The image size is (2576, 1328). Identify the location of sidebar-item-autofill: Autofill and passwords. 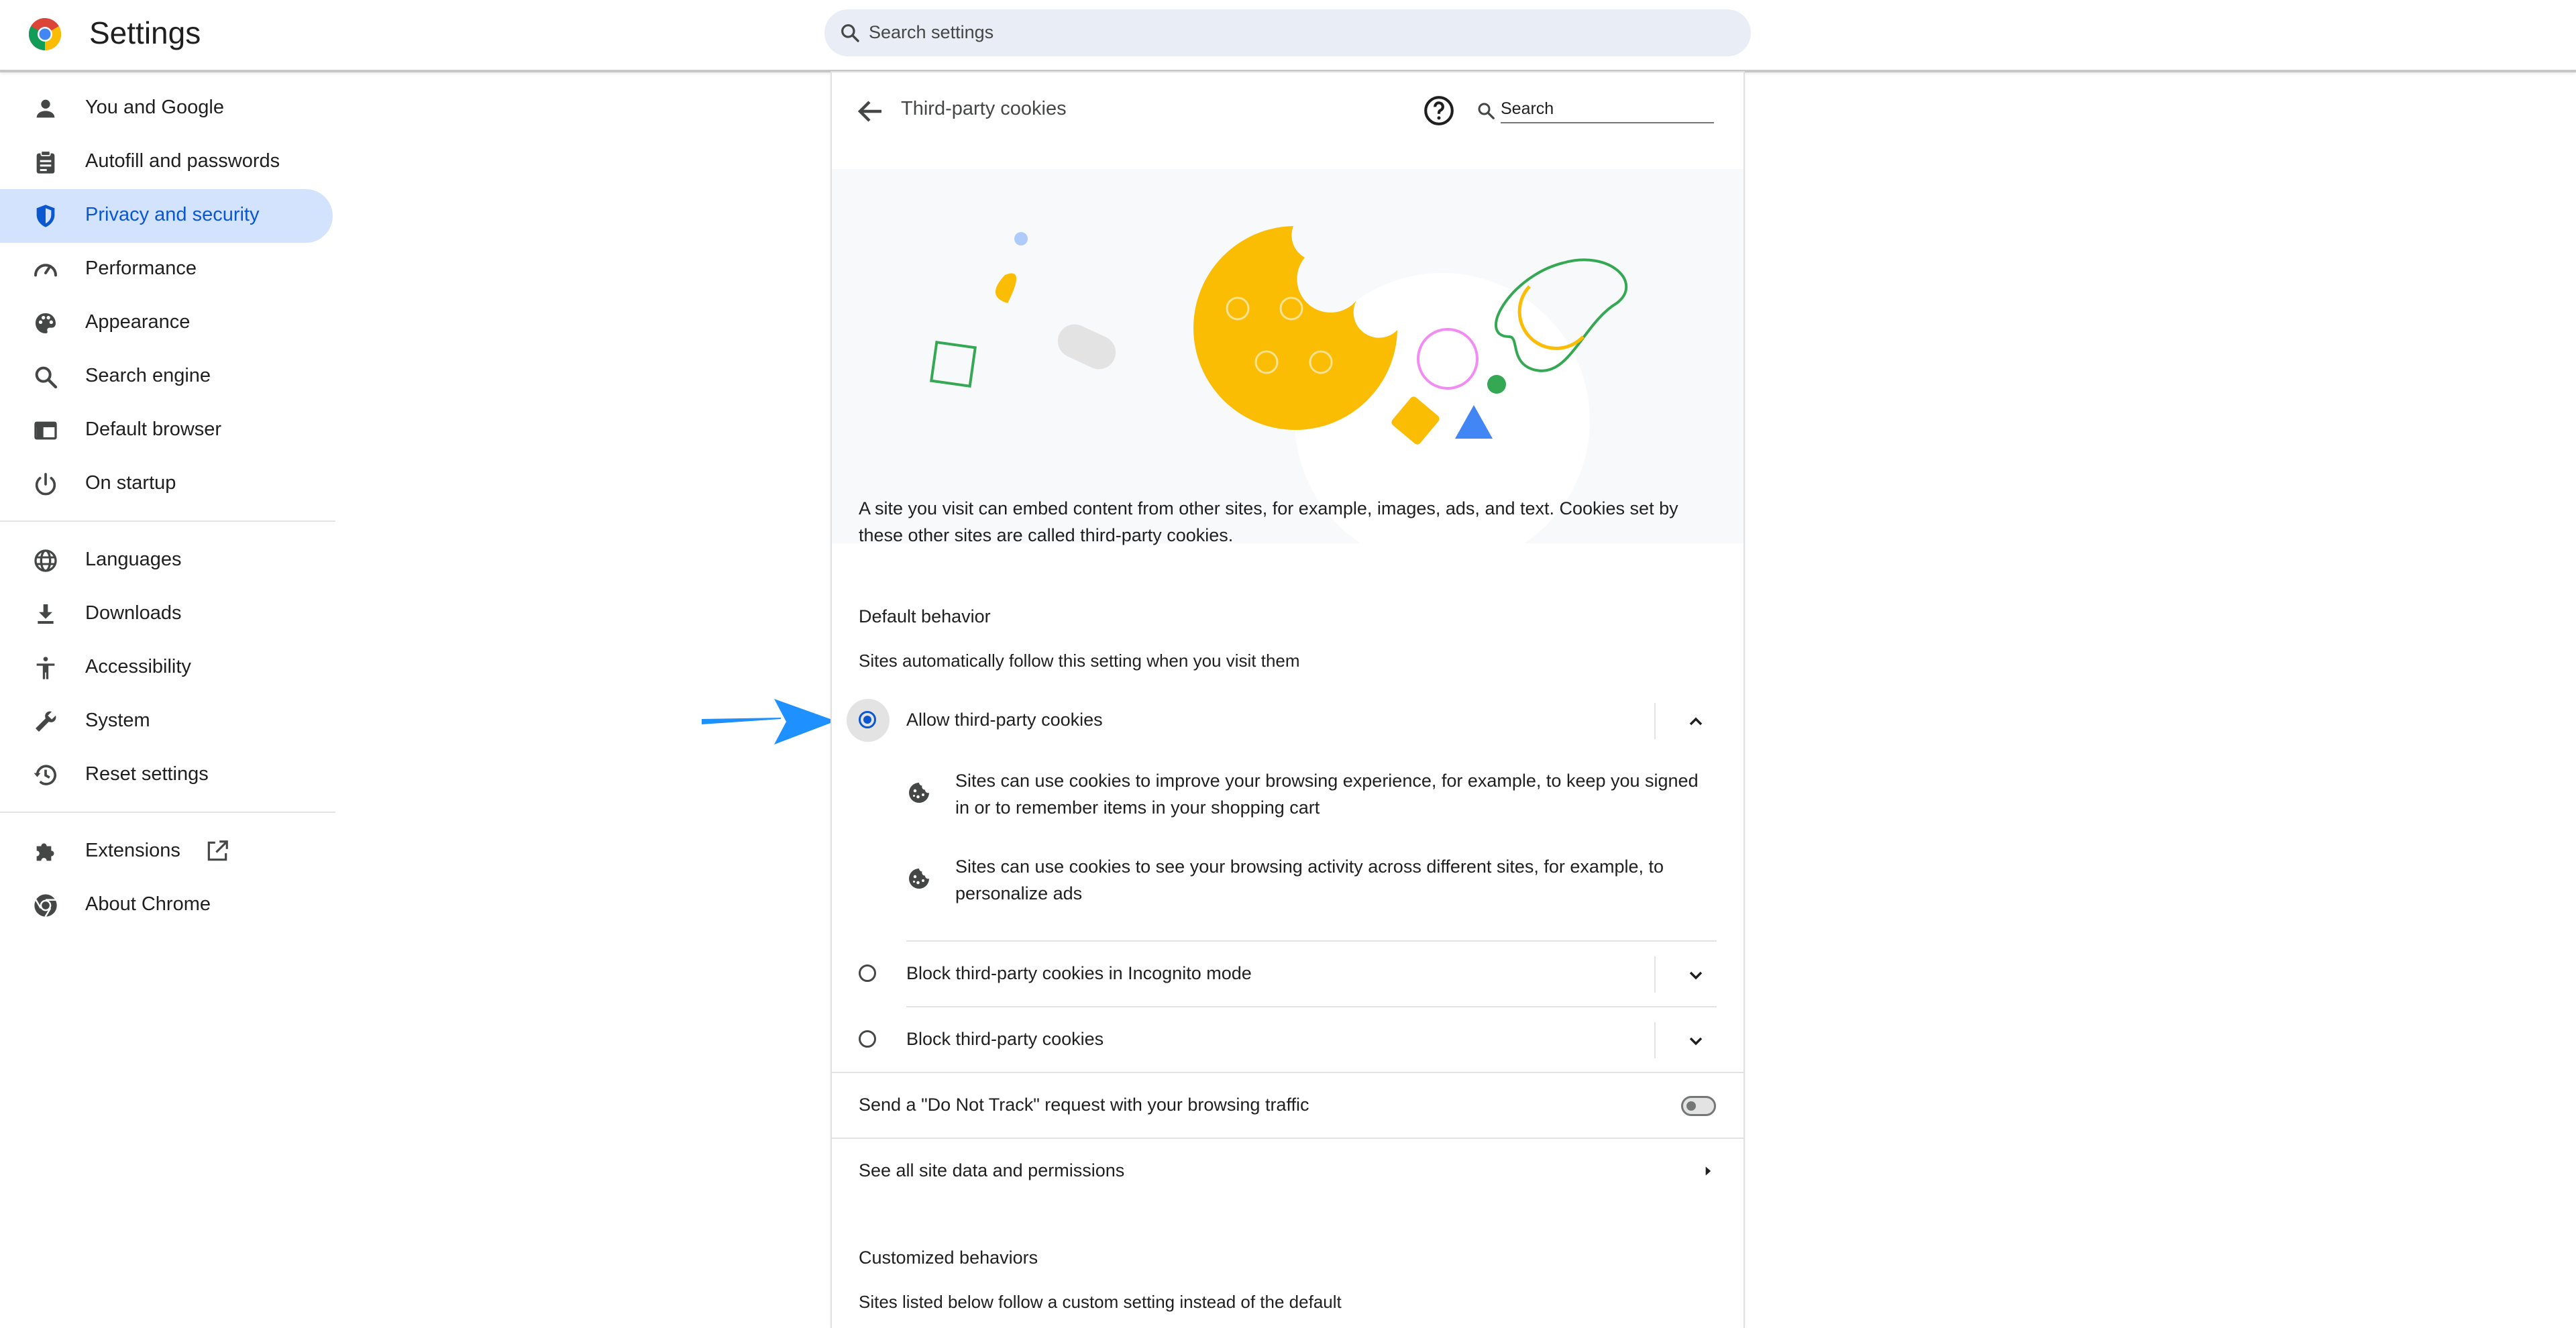
(166, 162).